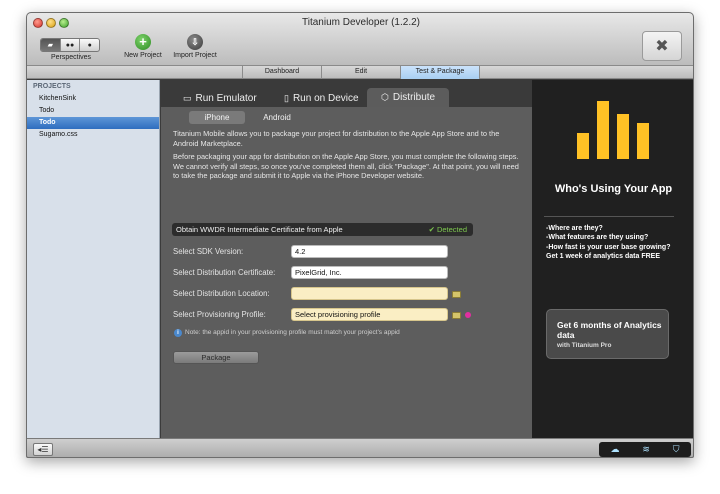 This screenshot has width=720, height=494. Describe the element at coordinates (52, 86) in the screenshot. I see `projects-header: PROJECTS` at that location.